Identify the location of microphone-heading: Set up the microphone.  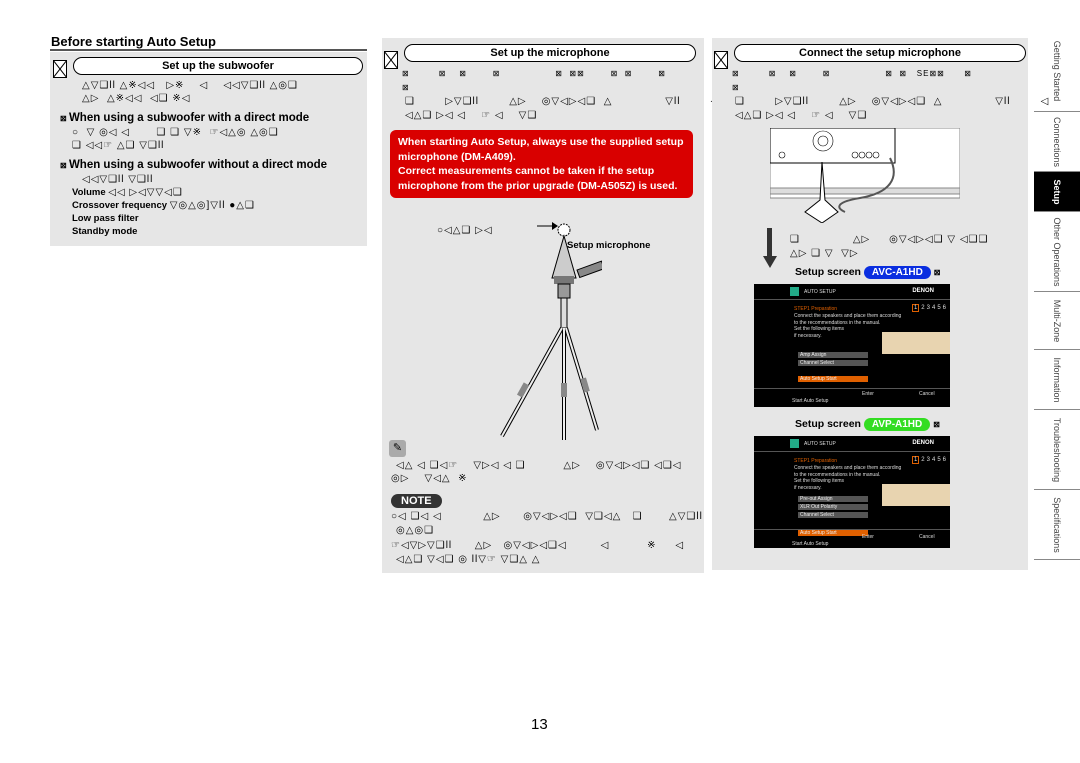
(550, 53).